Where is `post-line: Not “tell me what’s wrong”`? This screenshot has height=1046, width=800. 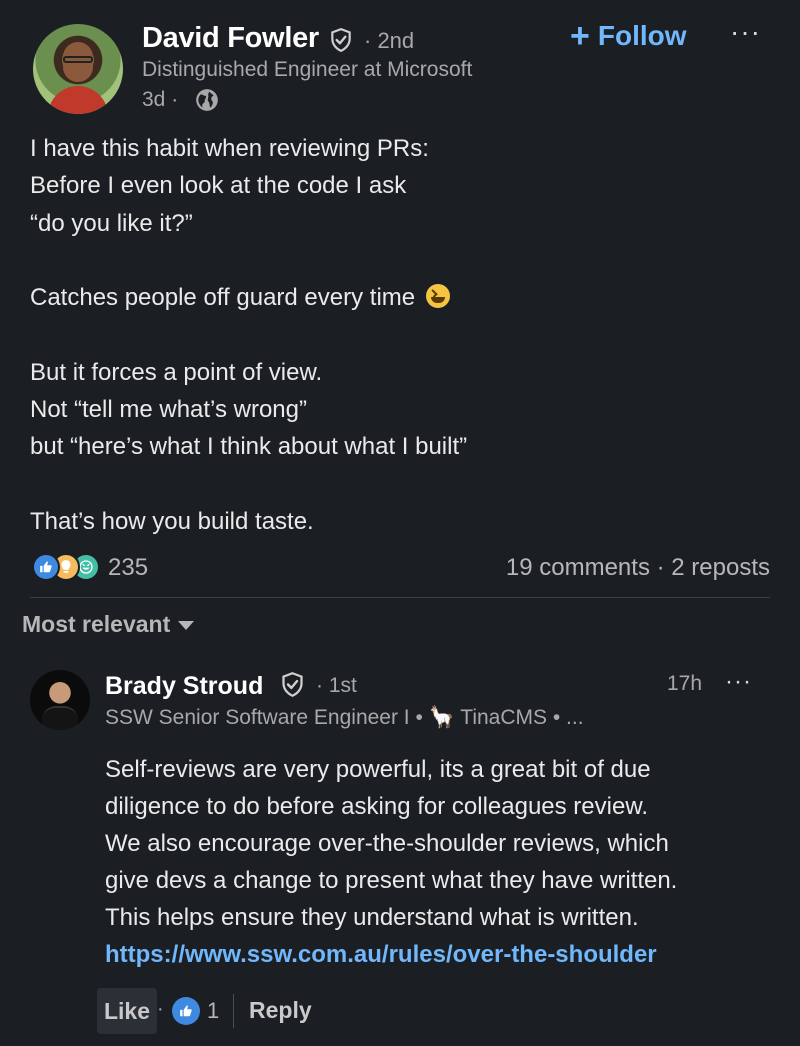 post-line: Not “tell me what’s wrong” is located at coordinates (168, 410).